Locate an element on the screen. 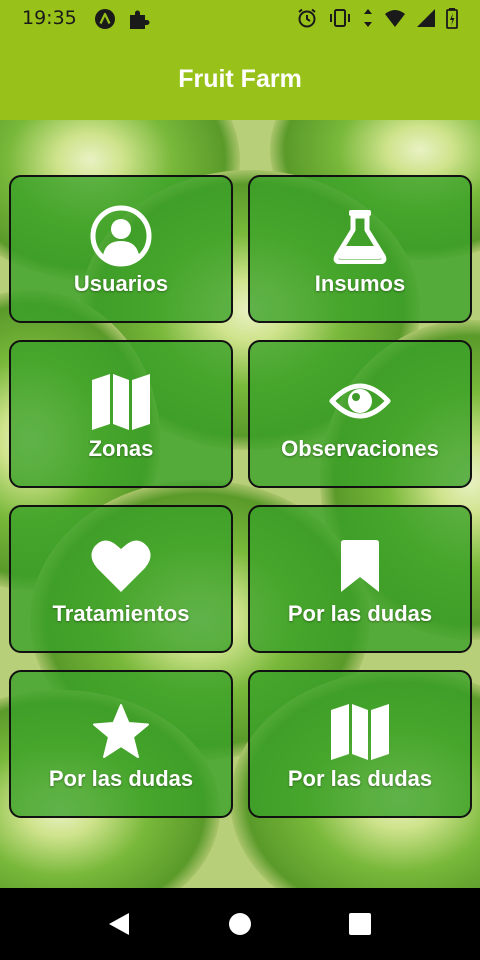 The image size is (480, 960). menu-tile-label: Zonas is located at coordinates (121, 448).